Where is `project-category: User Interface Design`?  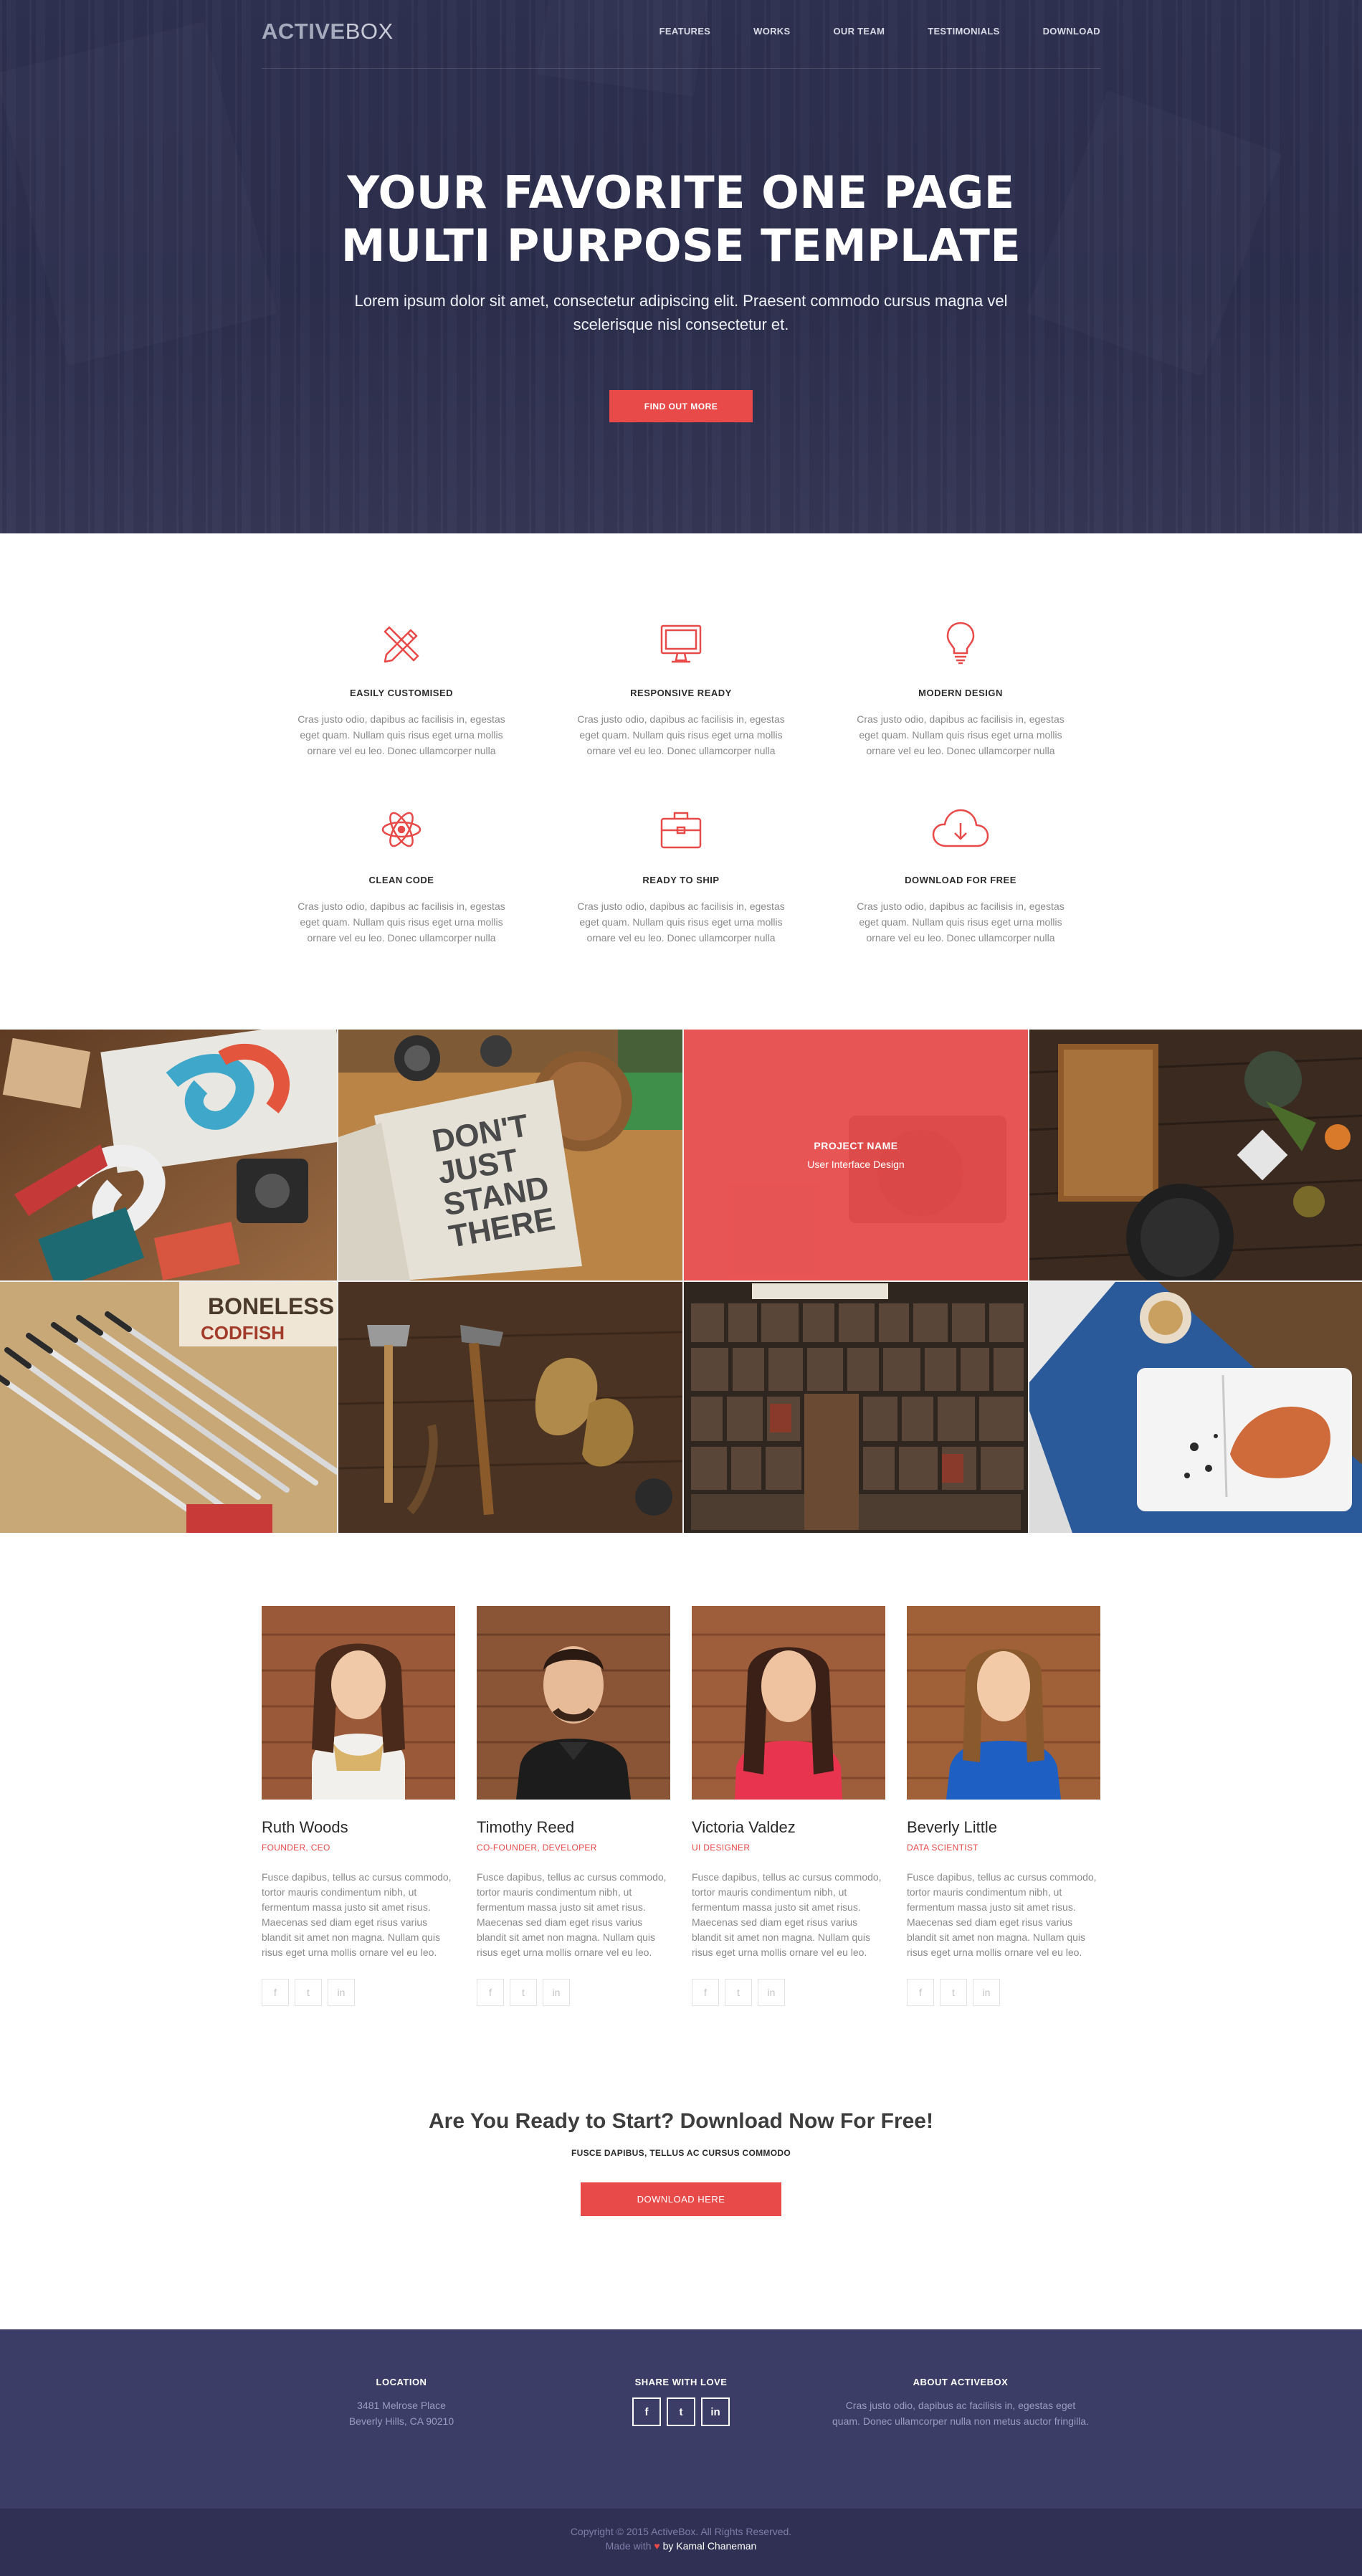
project-category: User Interface Design is located at coordinates (856, 1164).